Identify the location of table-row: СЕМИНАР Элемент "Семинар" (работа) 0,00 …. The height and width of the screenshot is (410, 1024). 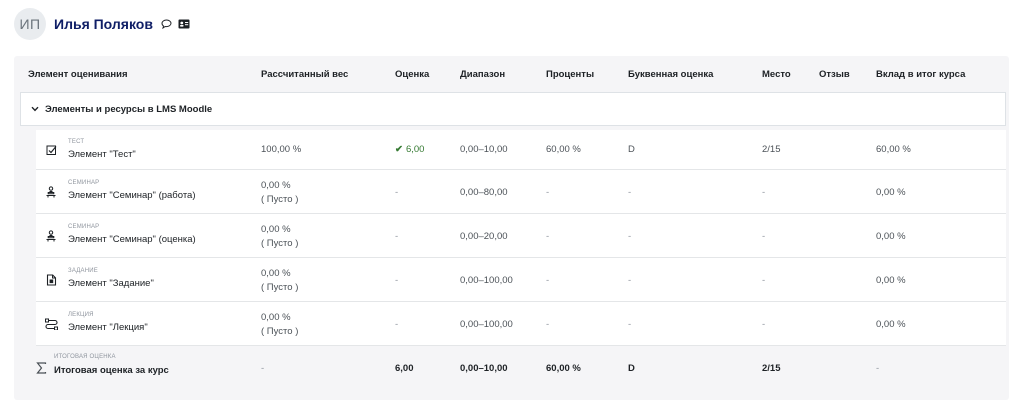
(521, 192).